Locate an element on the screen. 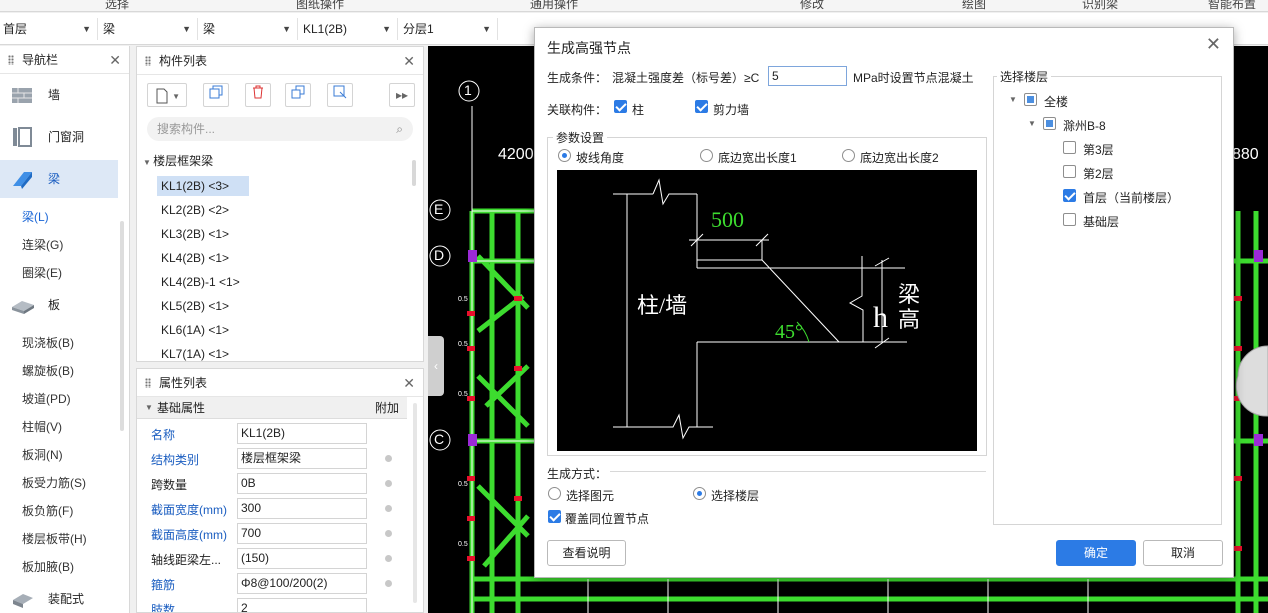 Image resolution: width=1268 pixels, height=613 pixels. component-search-input: 搜索构件... ⌕ is located at coordinates (280, 129).